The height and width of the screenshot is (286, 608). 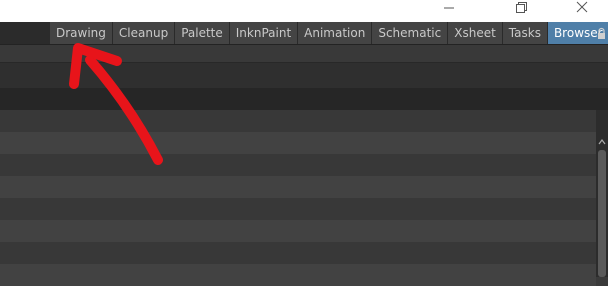 I want to click on minimize-icon, so click(x=449, y=8).